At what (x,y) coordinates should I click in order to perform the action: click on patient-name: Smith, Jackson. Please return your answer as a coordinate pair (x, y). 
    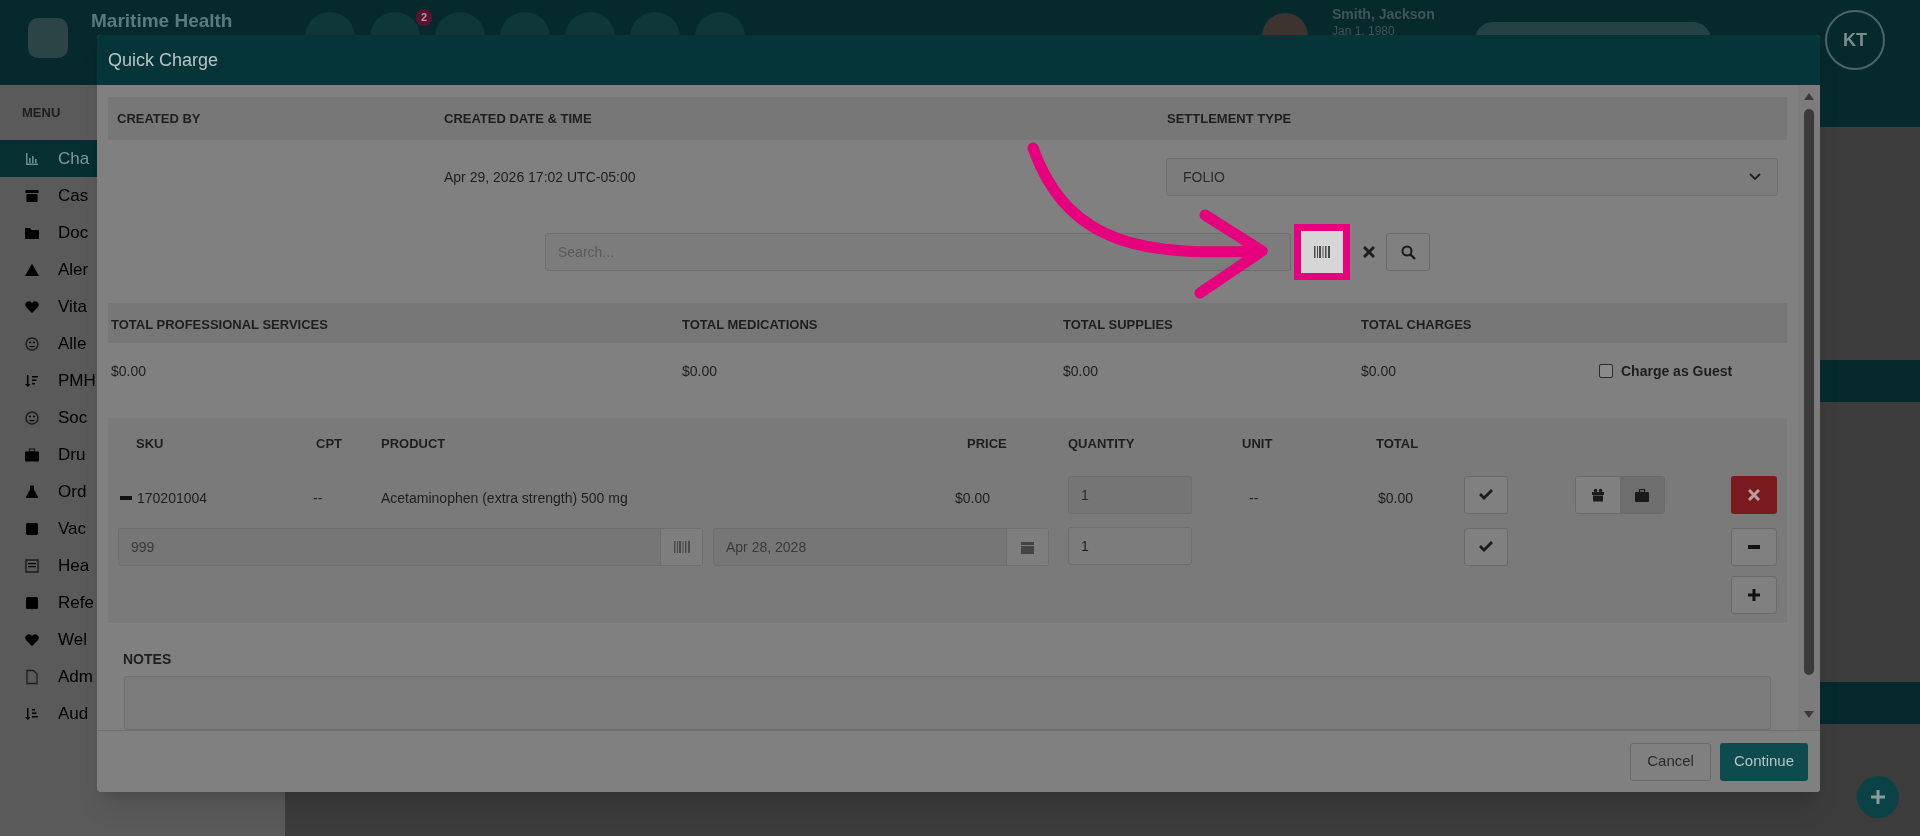
    Looking at the image, I should click on (1383, 14).